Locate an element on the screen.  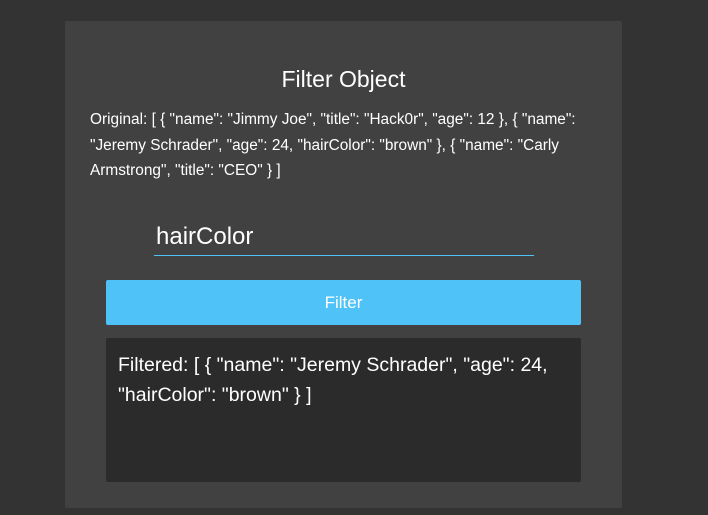
page-title: Filter Object is located at coordinates (343, 79).